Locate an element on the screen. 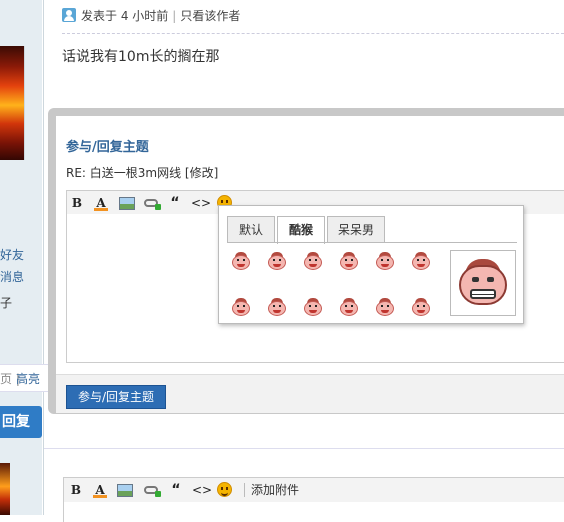 The image size is (564, 522). font-color-label: A is located at coordinates (101, 203).